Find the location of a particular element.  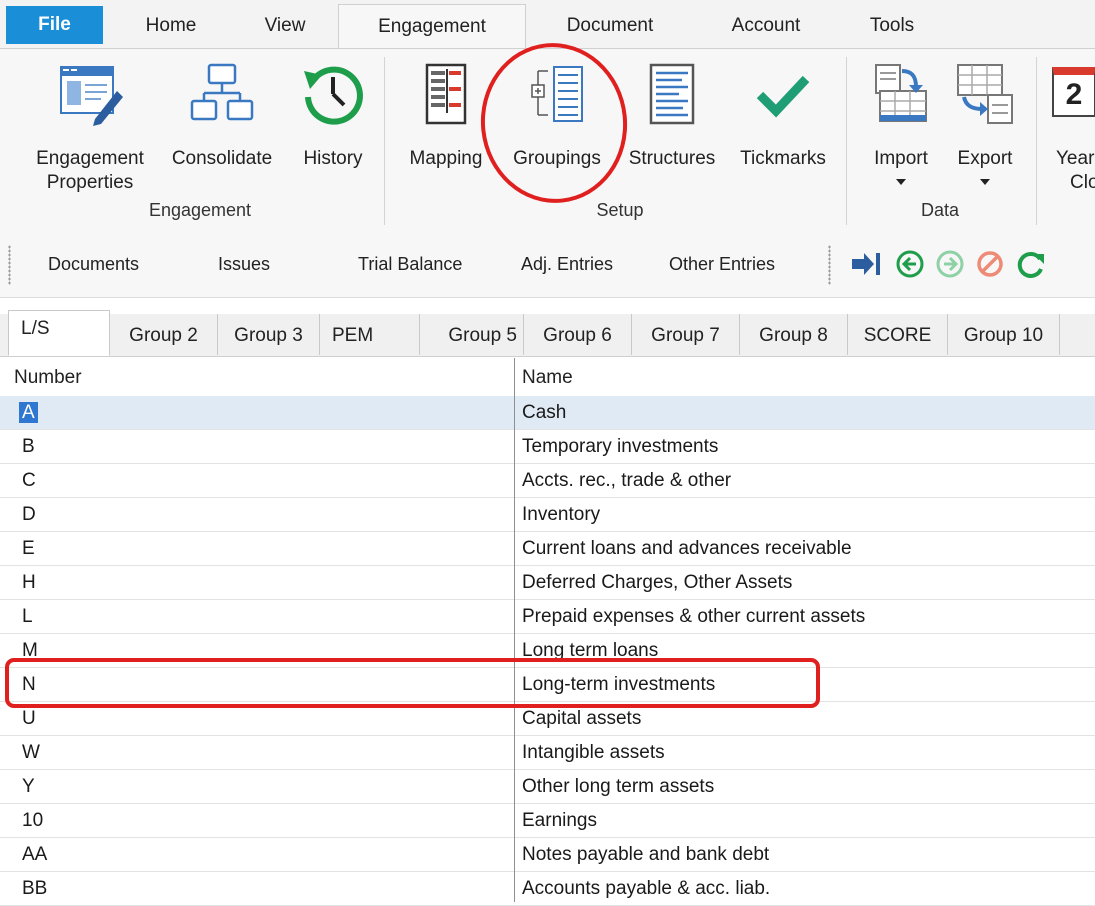

column-divider is located at coordinates (514, 630).